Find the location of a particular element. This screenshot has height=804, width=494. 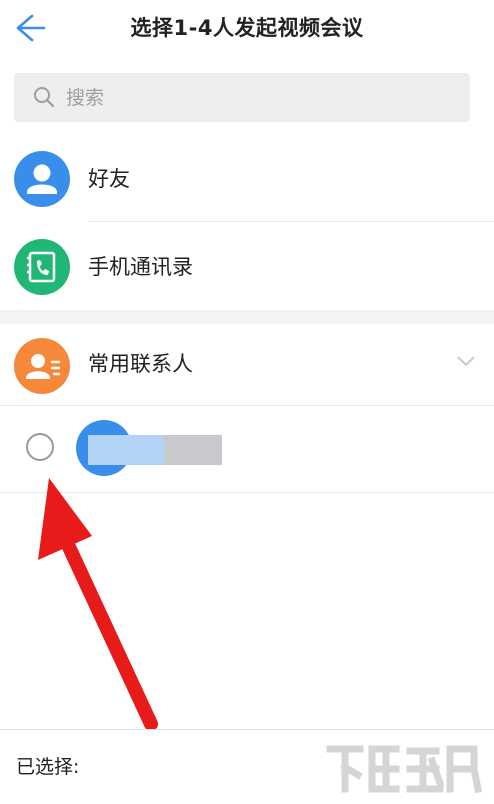

selected-count-label: 已选择: is located at coordinates (48, 767).